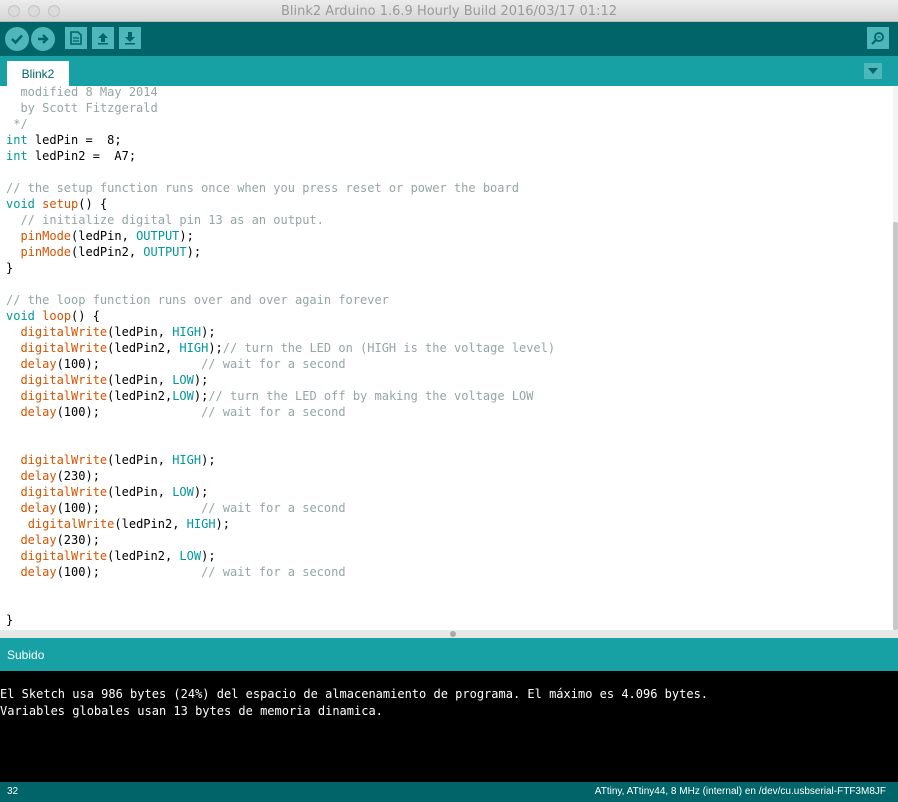 The image size is (898, 802). I want to click on upload-button, so click(43, 39).